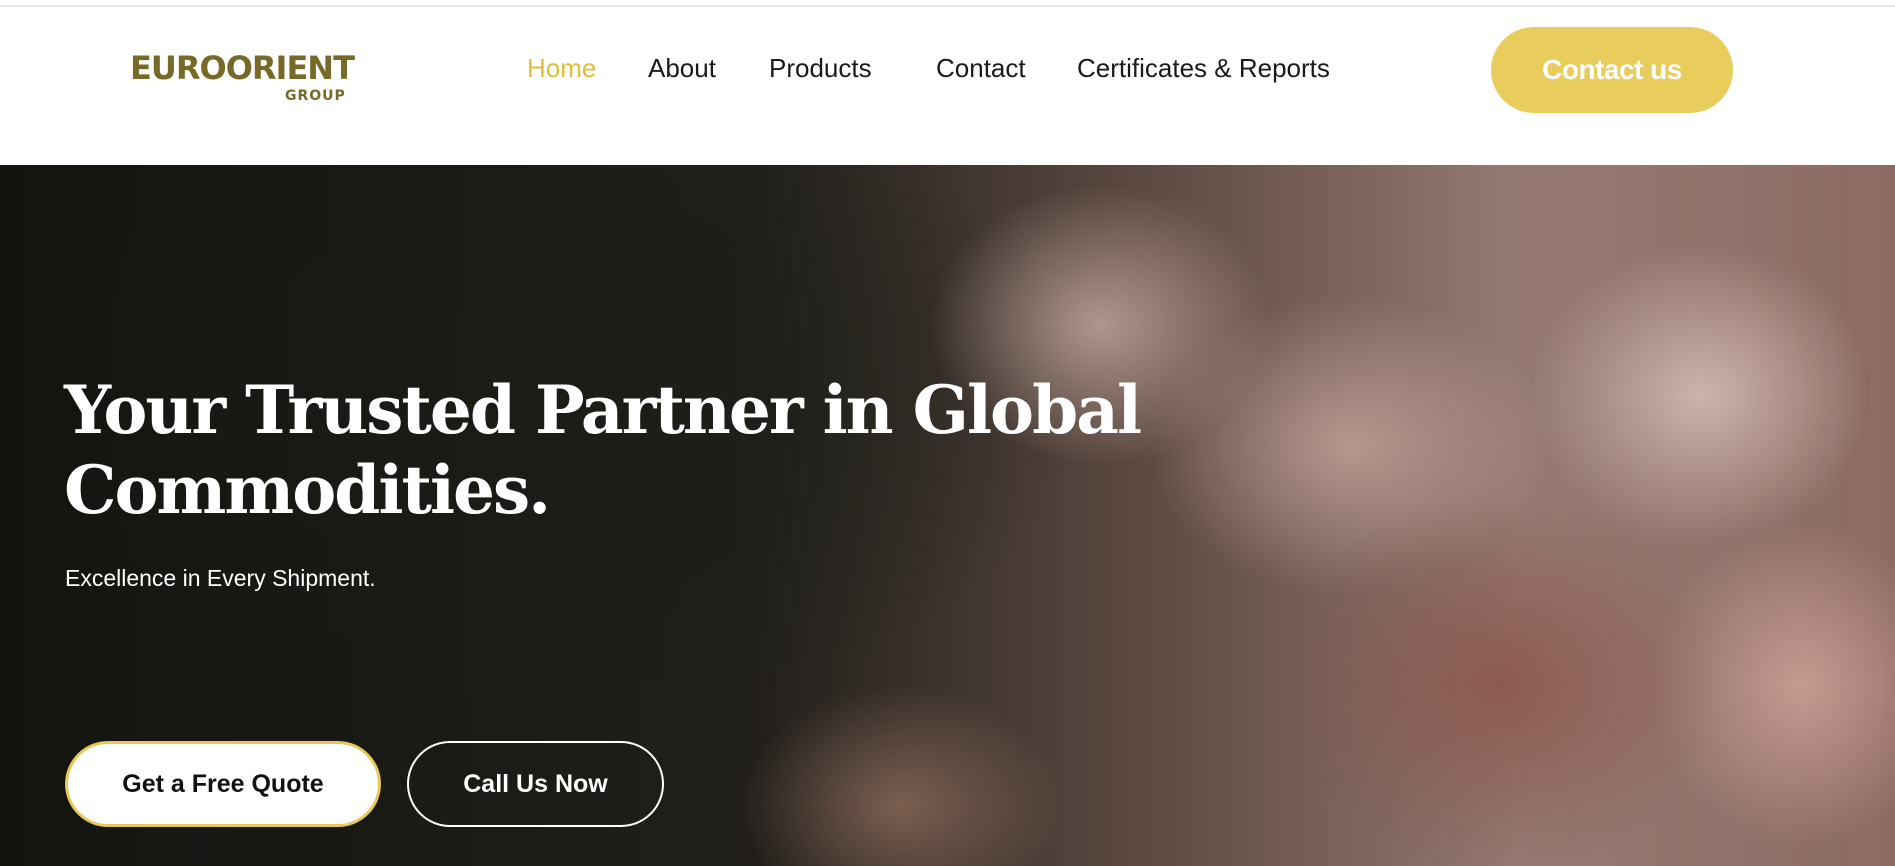  What do you see at coordinates (535, 784) in the screenshot?
I see `call-us-now-button: Call Us Now` at bounding box center [535, 784].